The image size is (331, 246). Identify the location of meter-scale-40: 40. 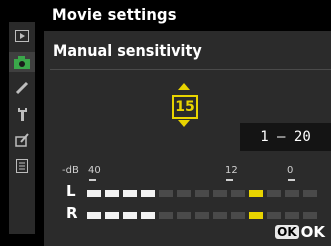
(94, 170).